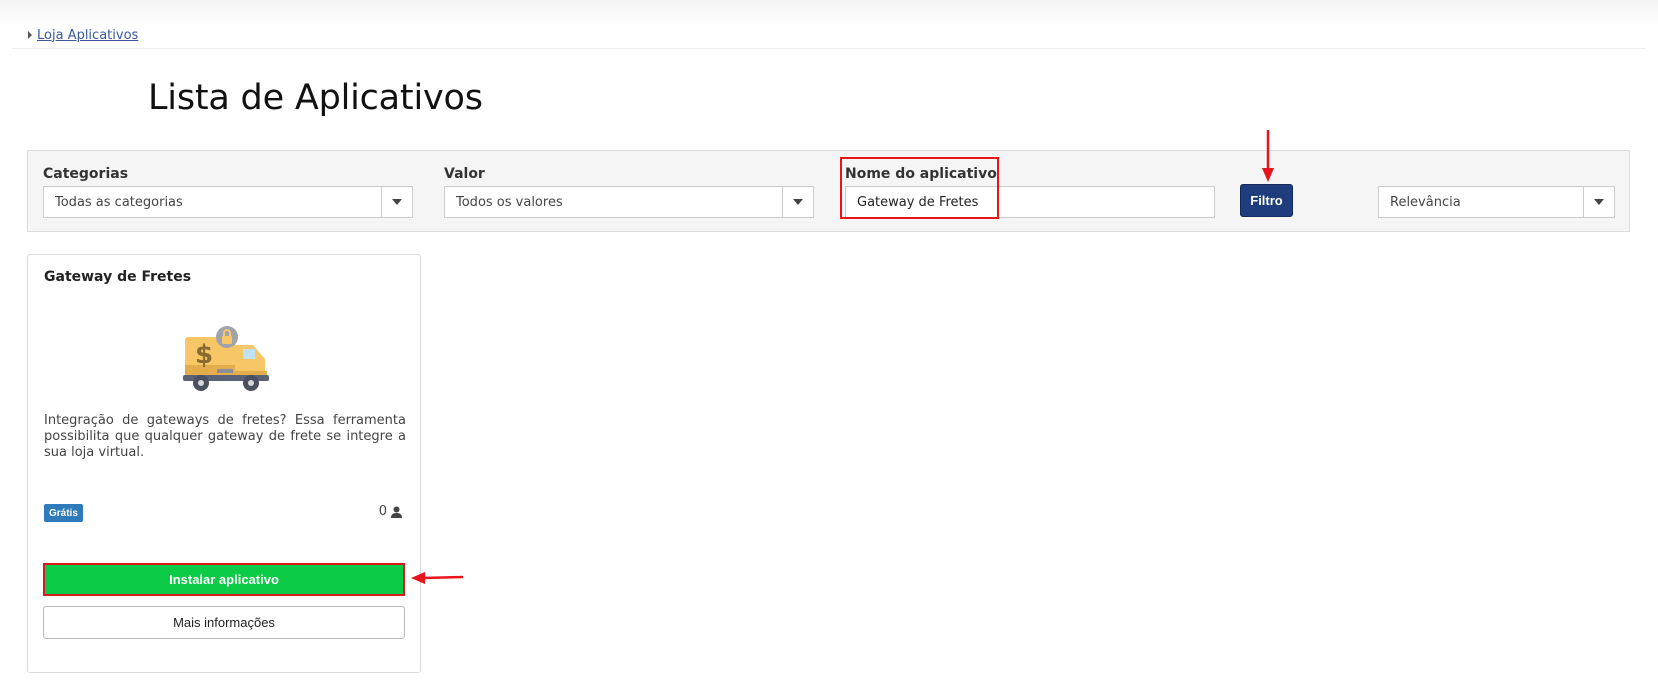  What do you see at coordinates (87, 35) in the screenshot?
I see `breadcrumb-link-app-store: Loja Aplicativos` at bounding box center [87, 35].